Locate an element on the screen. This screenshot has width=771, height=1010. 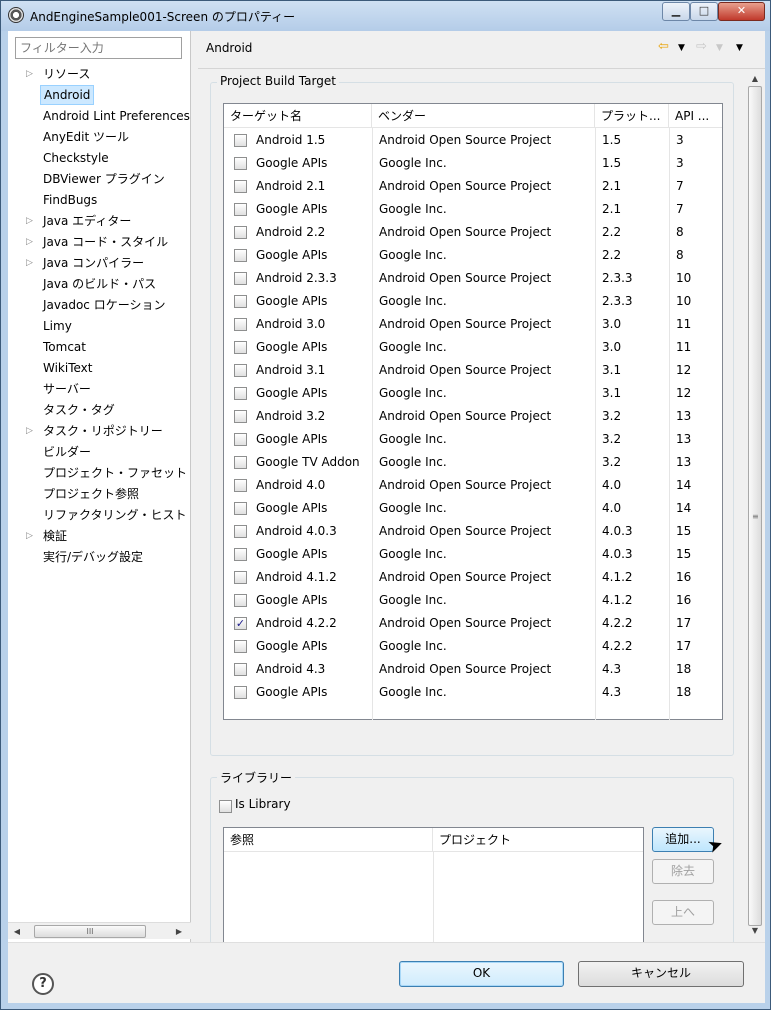
tree-item: Limy is located at coordinates (99, 326).